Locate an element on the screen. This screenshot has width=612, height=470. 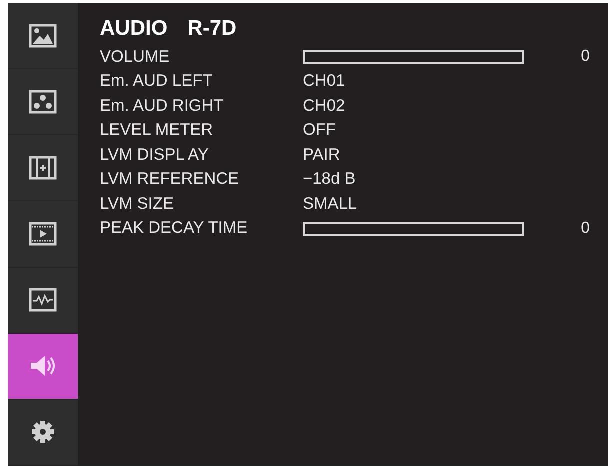
speaker-icon is located at coordinates (43, 366).